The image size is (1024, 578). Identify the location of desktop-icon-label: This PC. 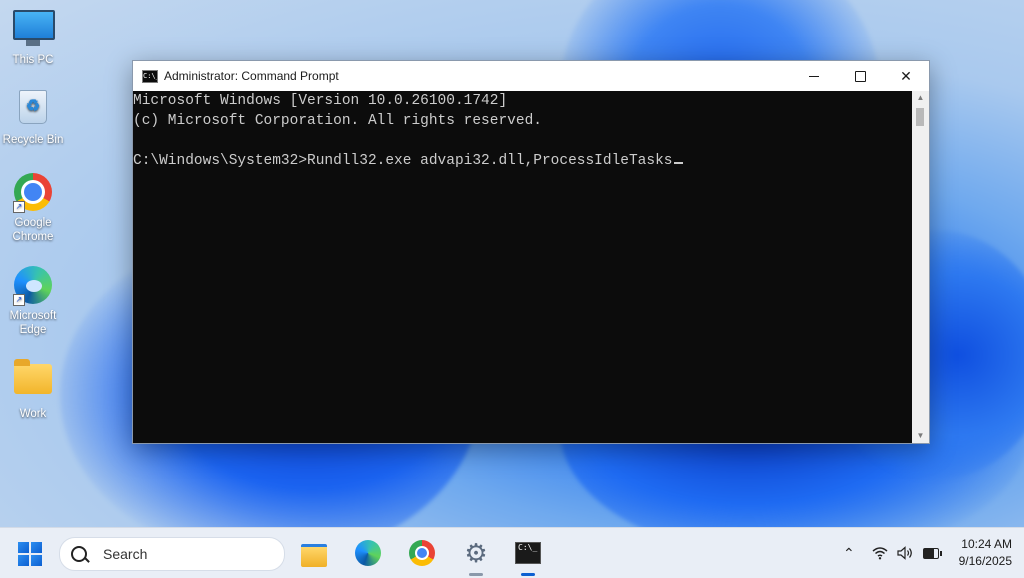
(33, 60).